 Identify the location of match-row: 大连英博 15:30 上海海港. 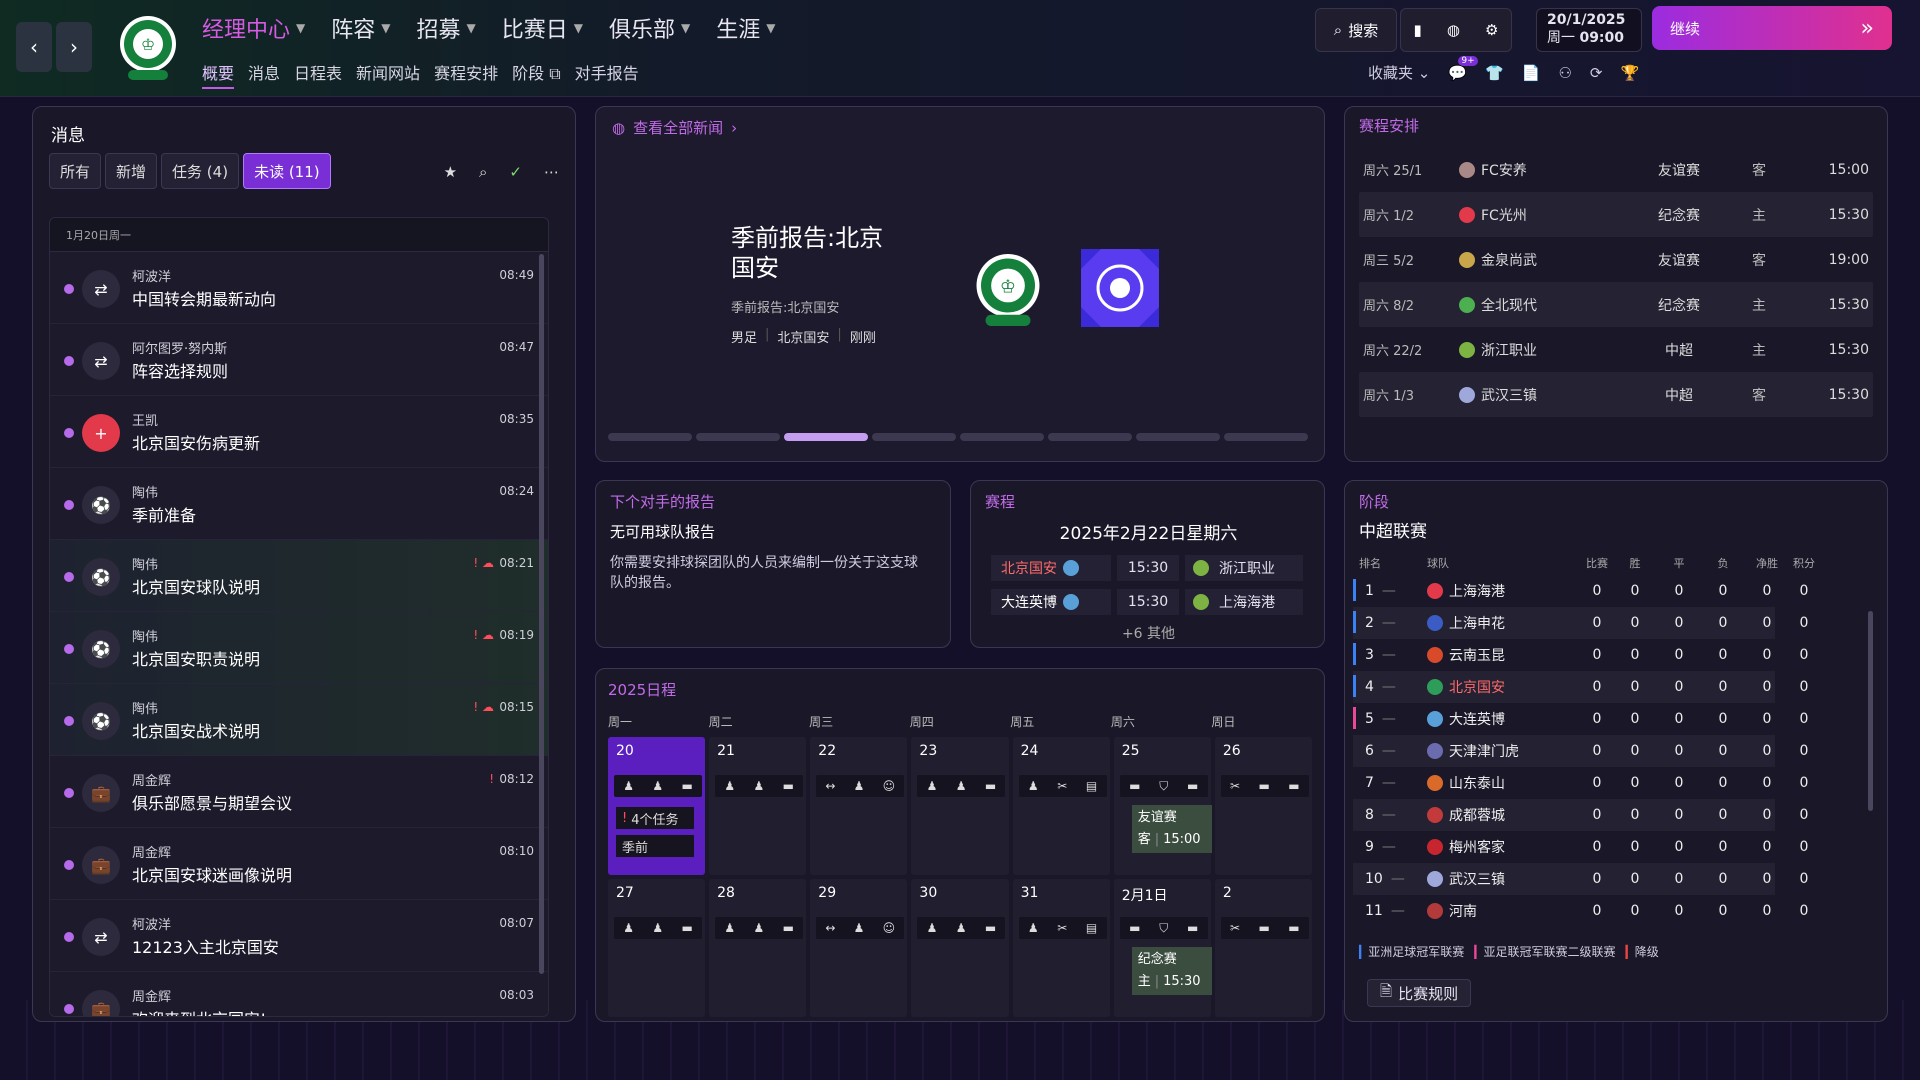
(1151, 602).